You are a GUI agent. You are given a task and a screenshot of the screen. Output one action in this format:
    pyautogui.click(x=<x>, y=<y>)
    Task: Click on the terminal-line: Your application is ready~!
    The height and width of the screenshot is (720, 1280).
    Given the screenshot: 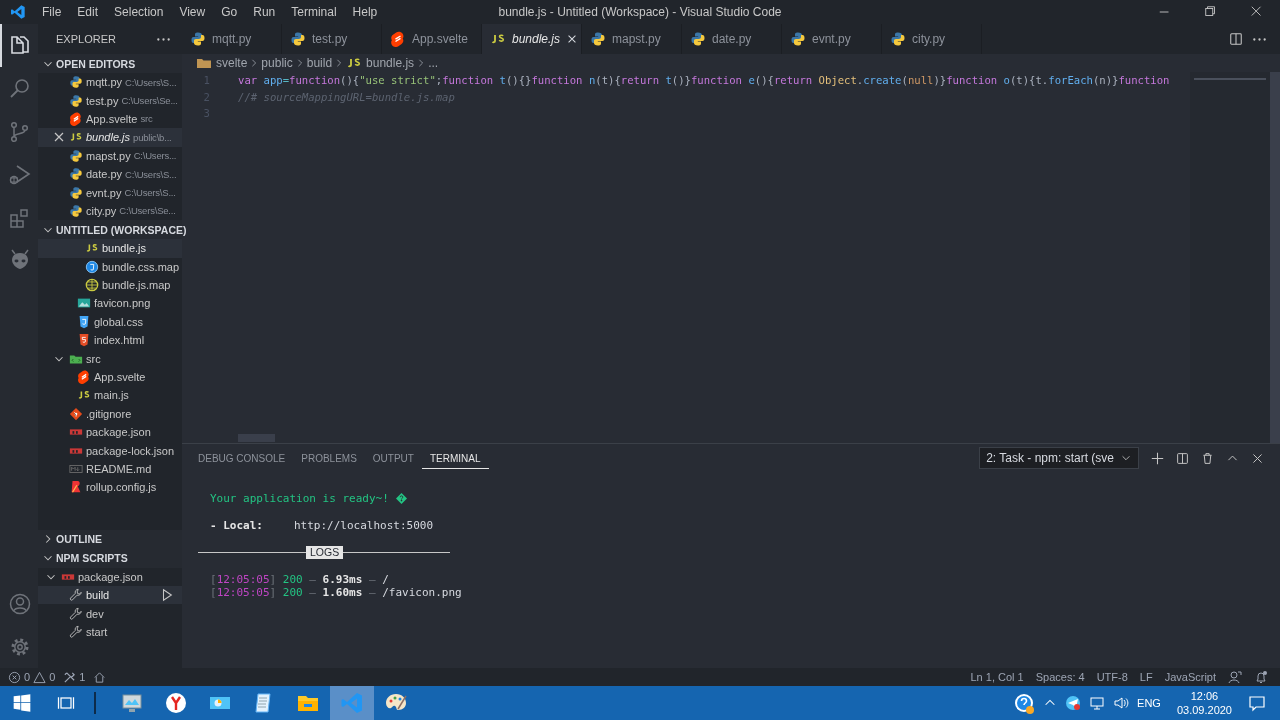 What is the action you would take?
    pyautogui.click(x=299, y=498)
    